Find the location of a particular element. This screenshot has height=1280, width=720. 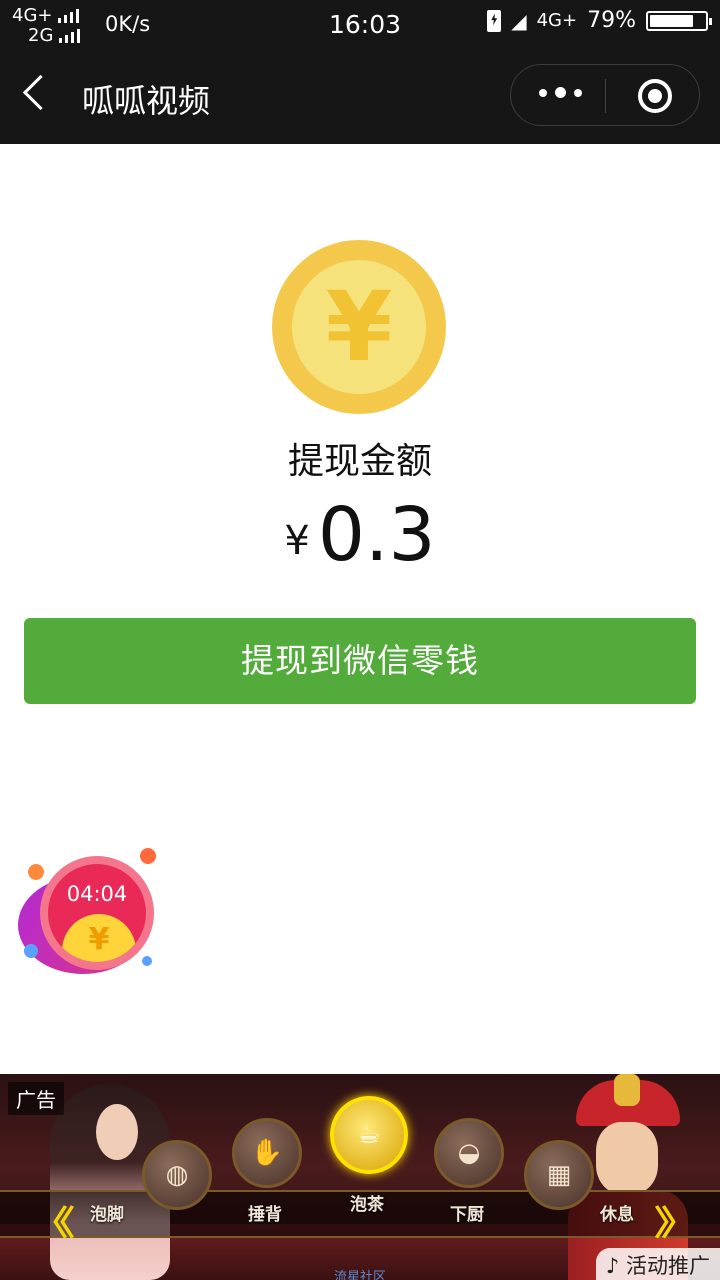

tea-cup-icon: ☕ is located at coordinates (369, 1135).